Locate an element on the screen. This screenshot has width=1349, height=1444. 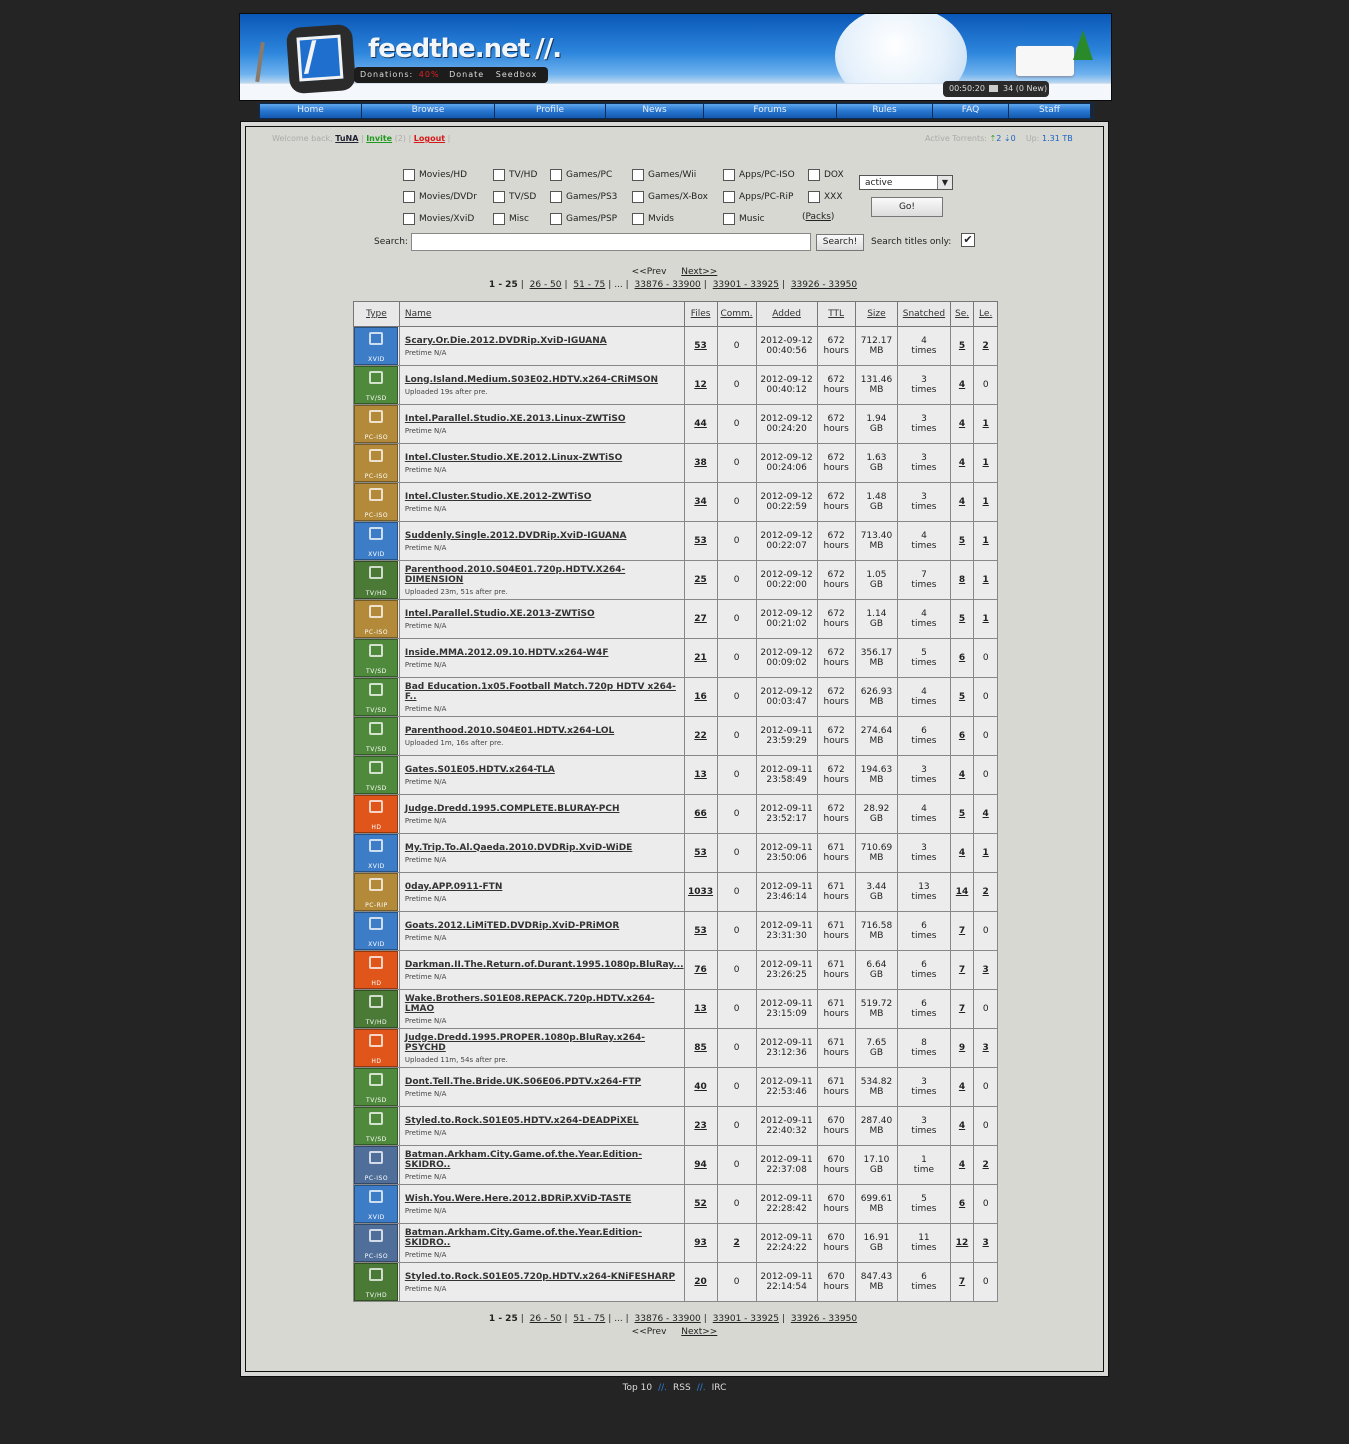
files-link: 20 is located at coordinates (700, 1282).